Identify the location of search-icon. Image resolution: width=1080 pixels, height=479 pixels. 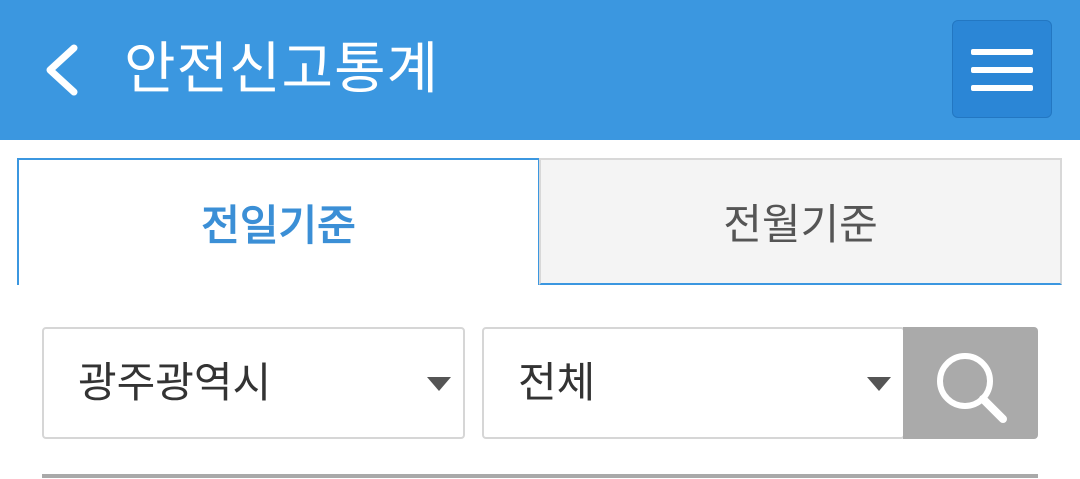
(972, 388).